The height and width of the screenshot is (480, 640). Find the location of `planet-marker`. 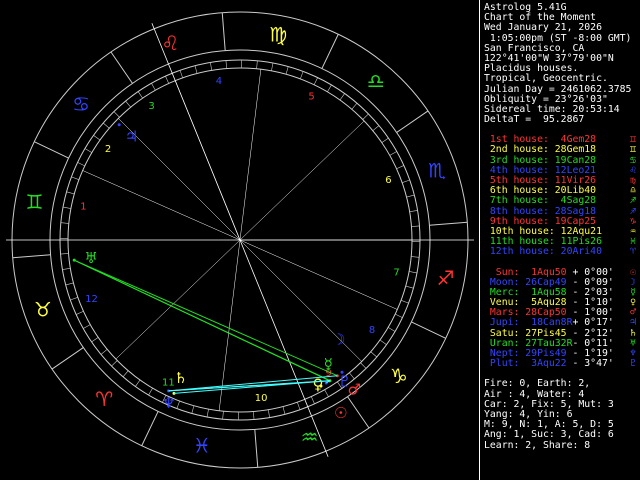

planet-marker is located at coordinates (119, 125).